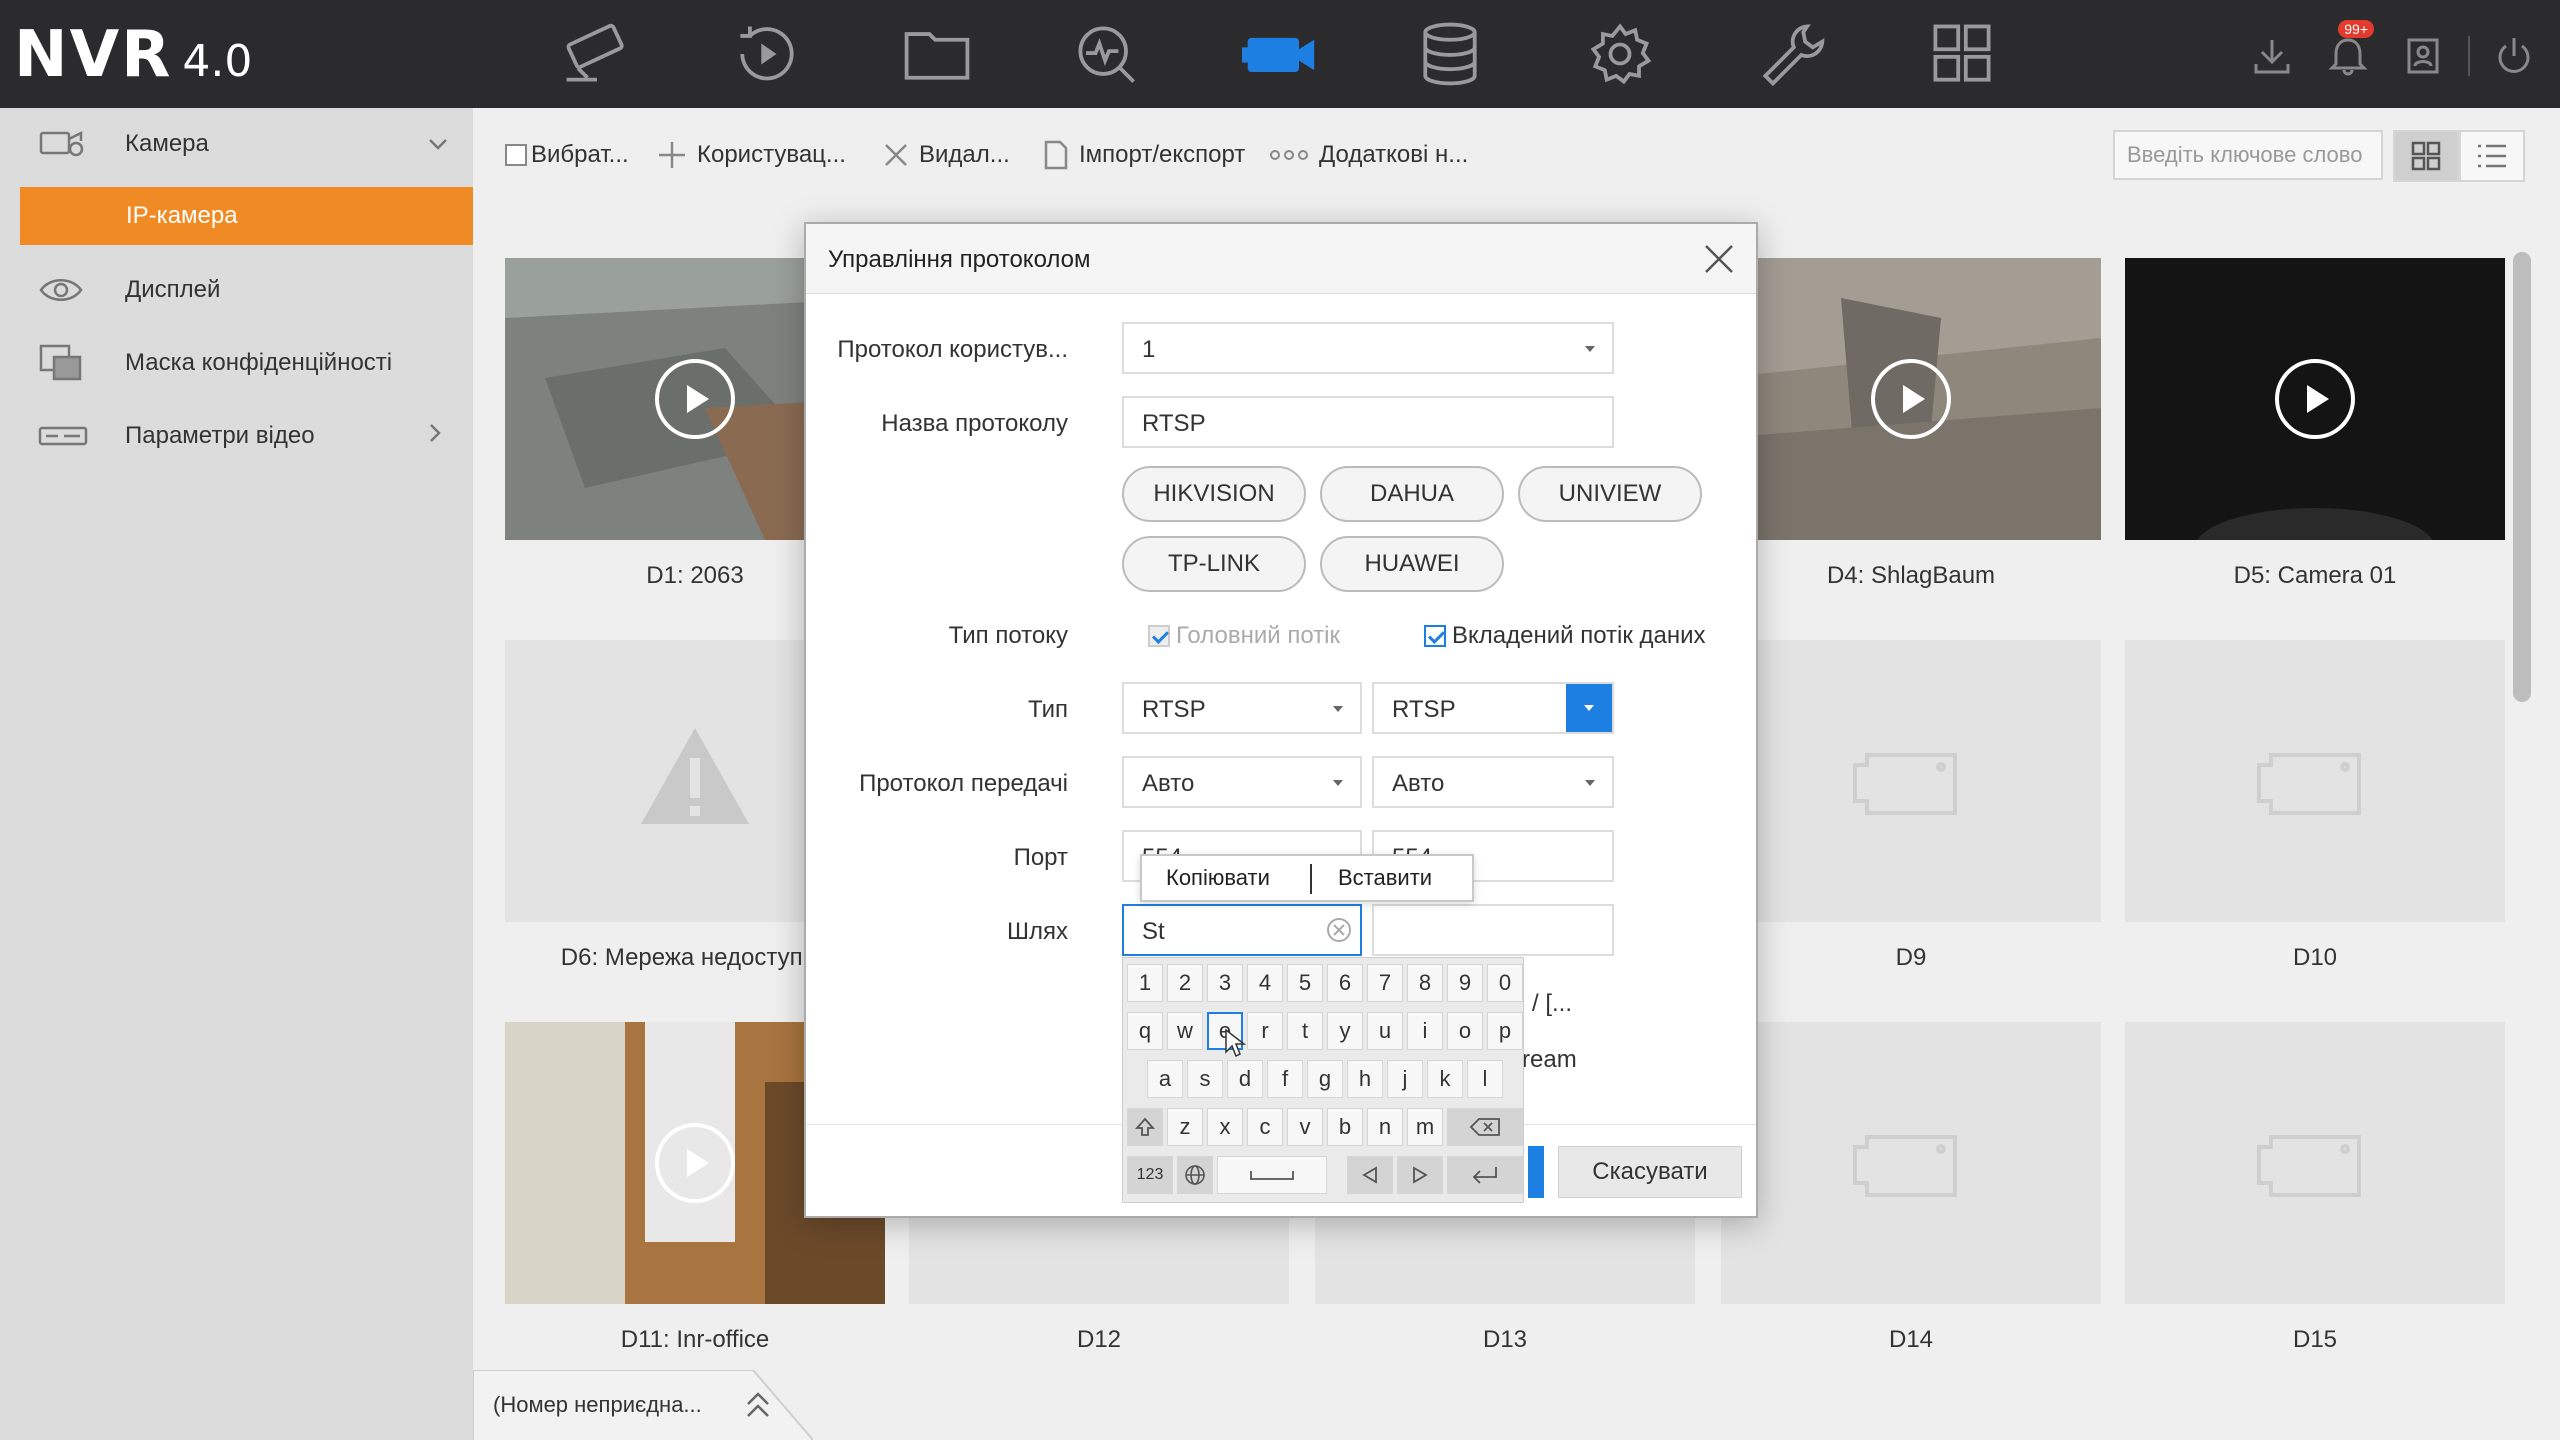 The image size is (2560, 1440). What do you see at coordinates (2492, 156) in the screenshot?
I see `list-view-button` at bounding box center [2492, 156].